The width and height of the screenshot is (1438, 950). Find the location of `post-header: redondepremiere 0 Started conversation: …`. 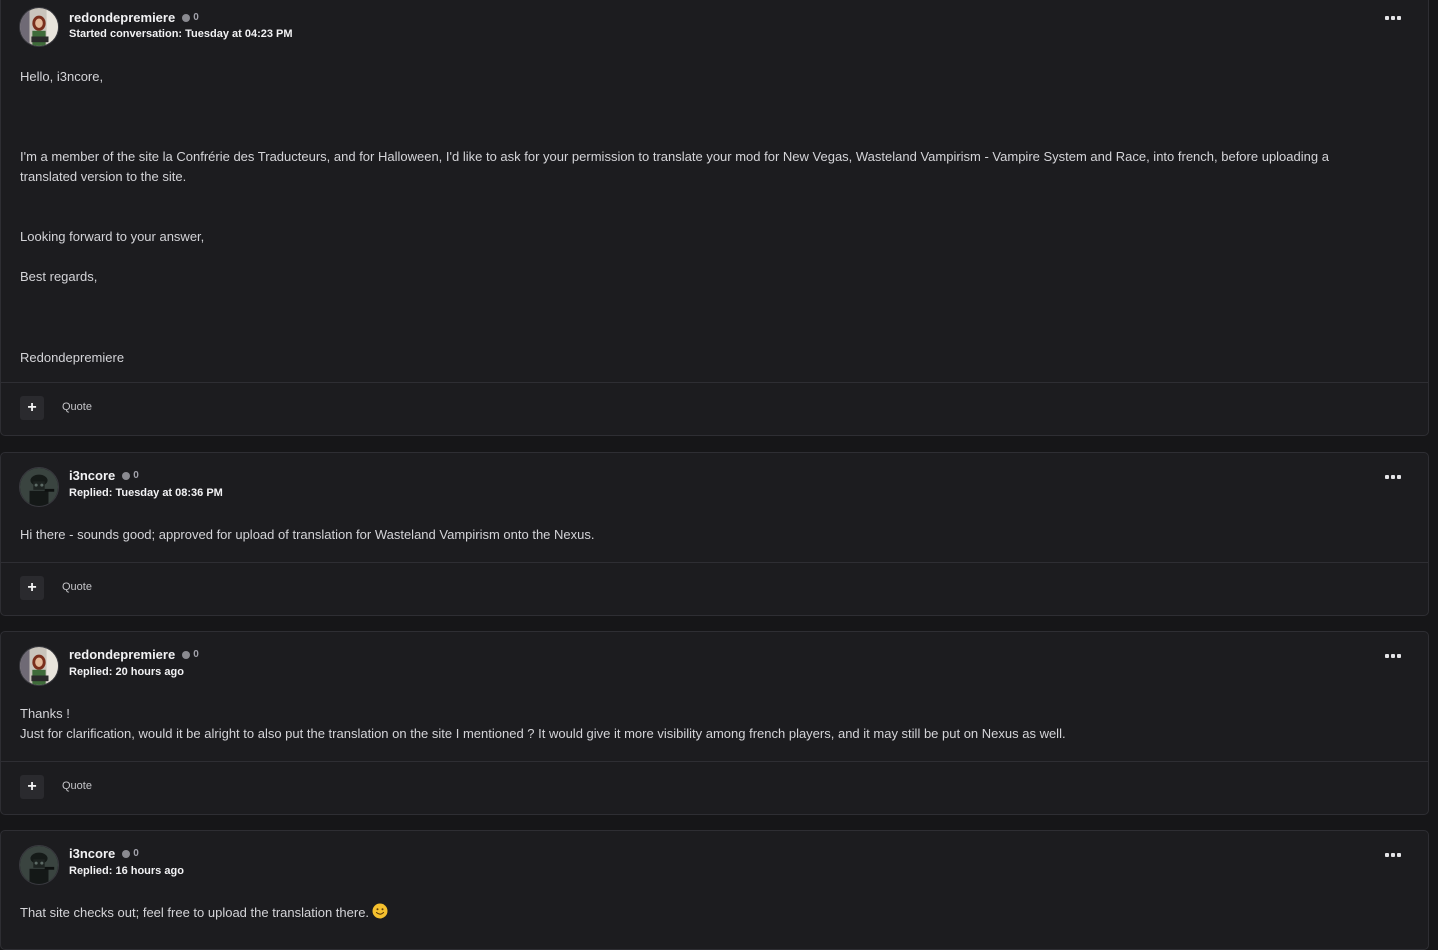

post-header: redondepremiere 0 Started conversation: … is located at coordinates (714, 24).